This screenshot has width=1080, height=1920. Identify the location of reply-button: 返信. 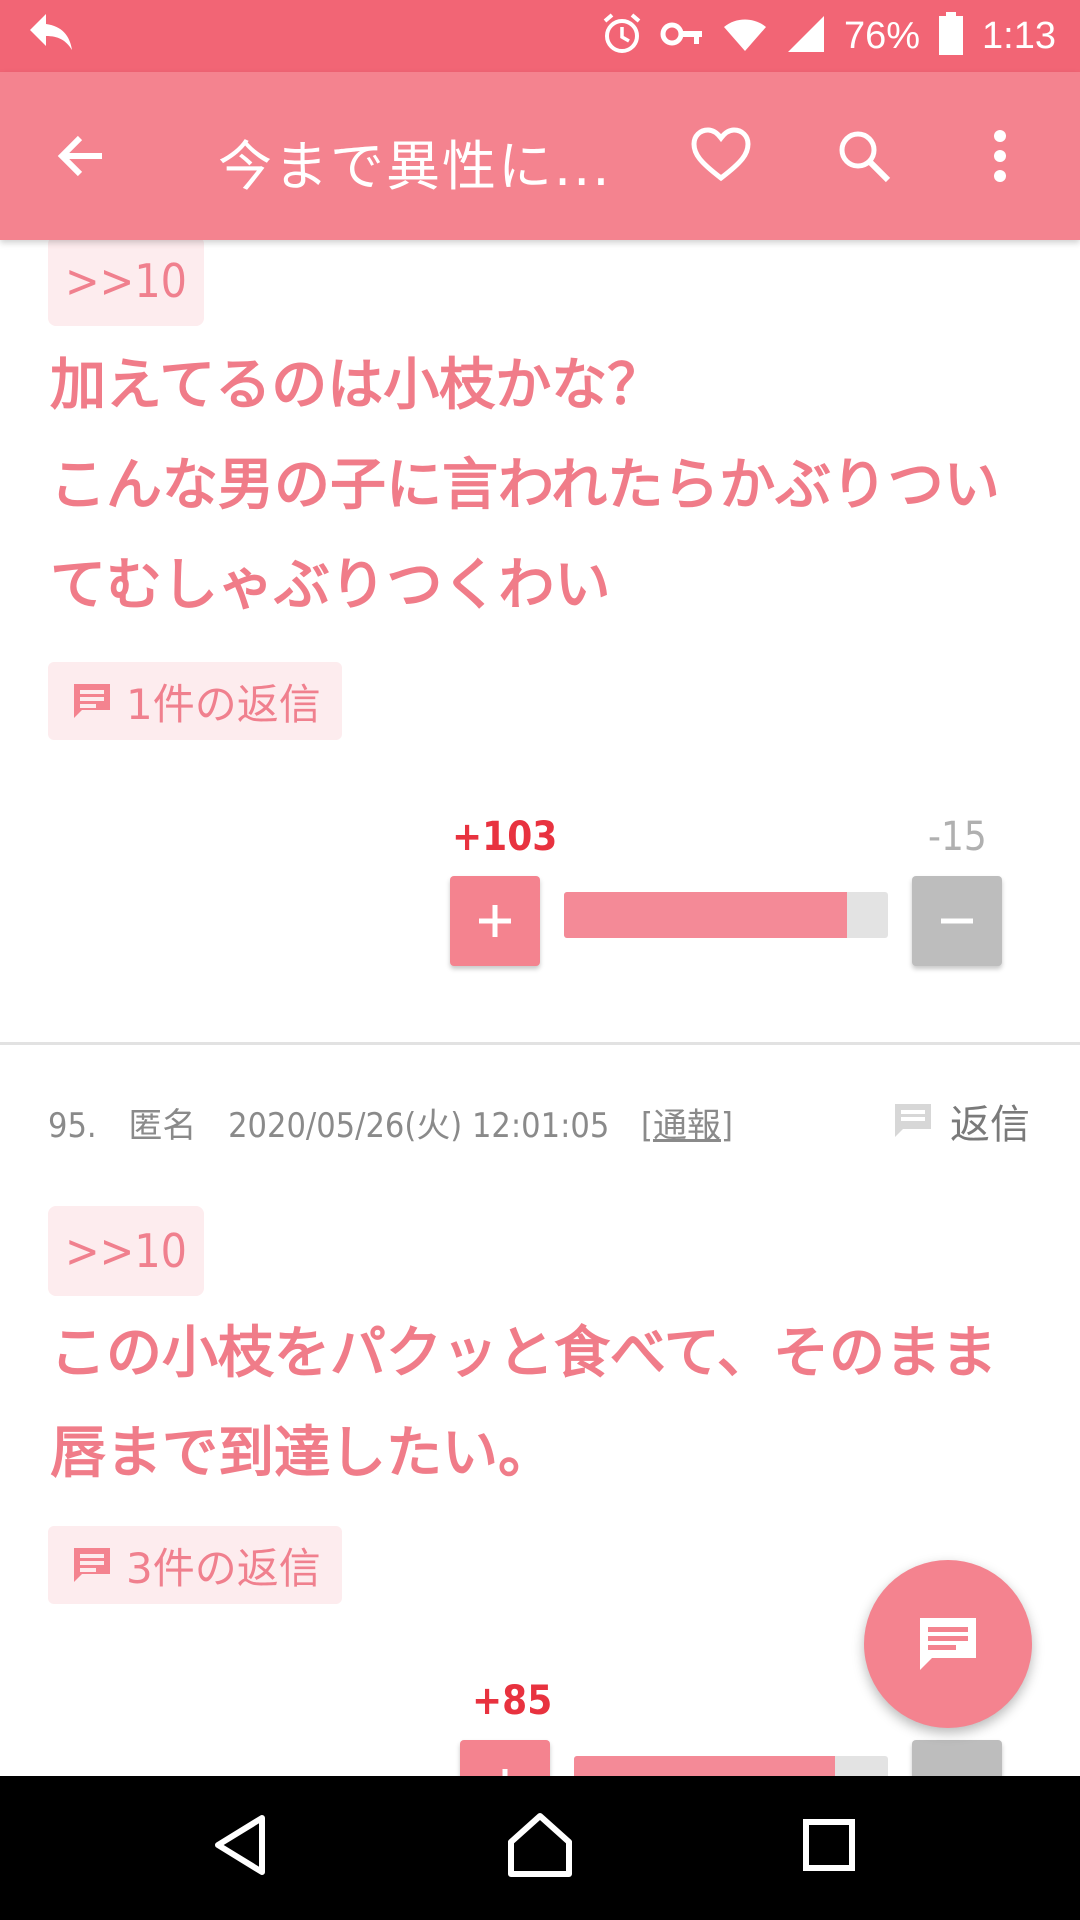
(961, 1121).